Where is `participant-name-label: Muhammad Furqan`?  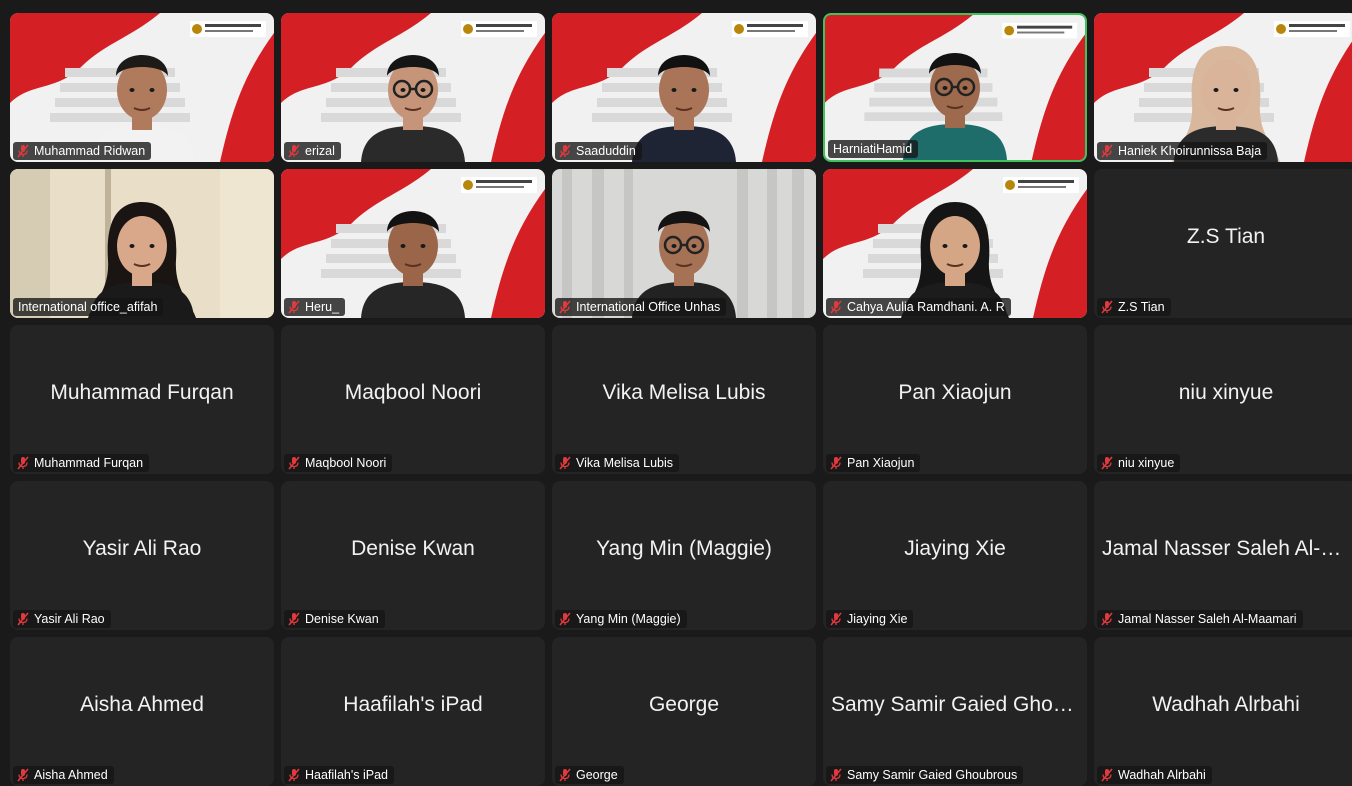 participant-name-label: Muhammad Furqan is located at coordinates (81, 463).